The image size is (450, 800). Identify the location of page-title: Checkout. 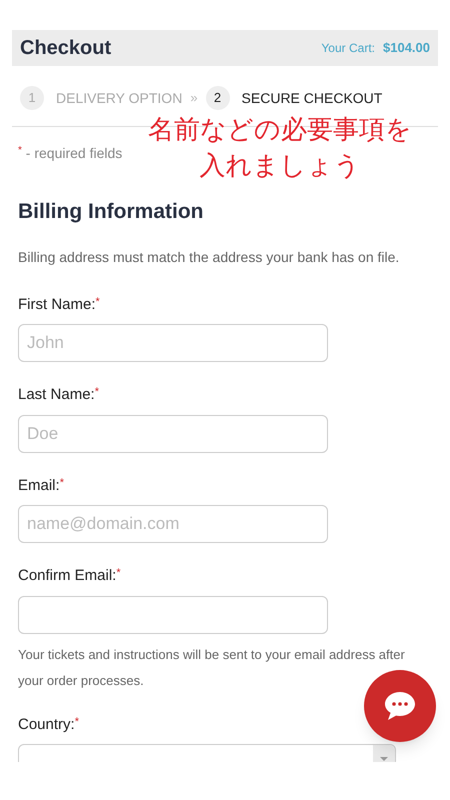
(66, 48).